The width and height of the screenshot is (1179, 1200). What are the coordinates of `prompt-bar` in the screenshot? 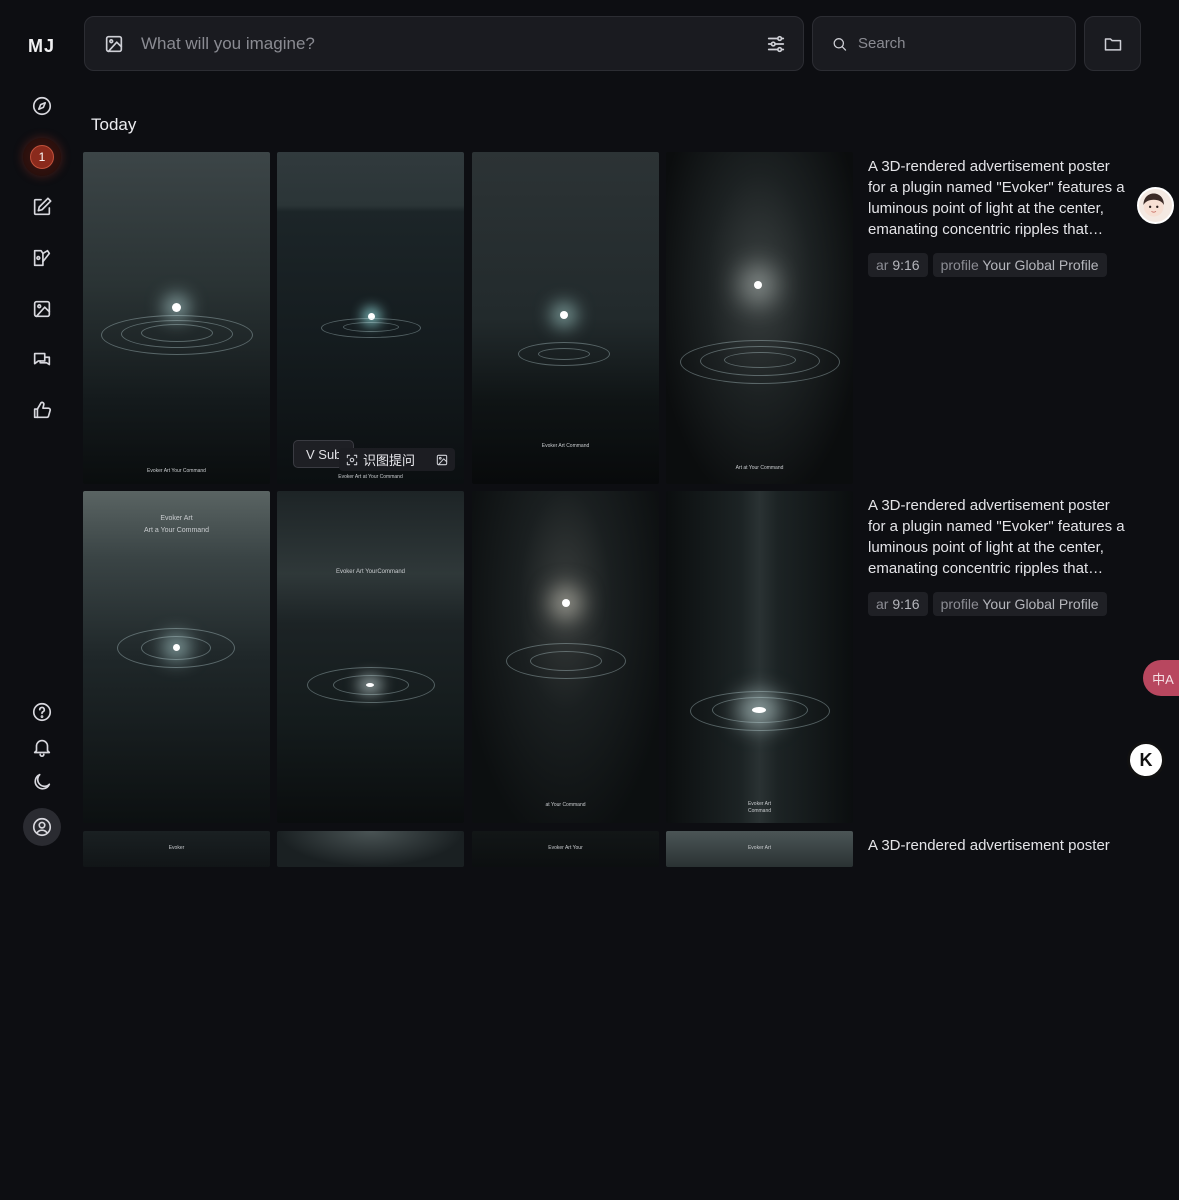 It's located at (444, 43).